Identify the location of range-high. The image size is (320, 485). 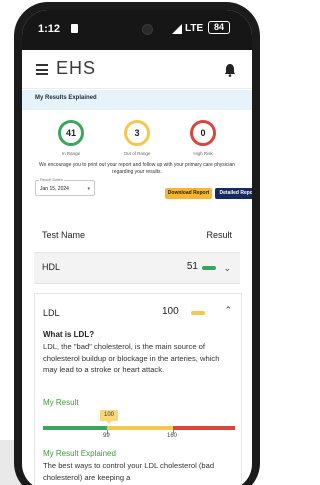
(204, 428).